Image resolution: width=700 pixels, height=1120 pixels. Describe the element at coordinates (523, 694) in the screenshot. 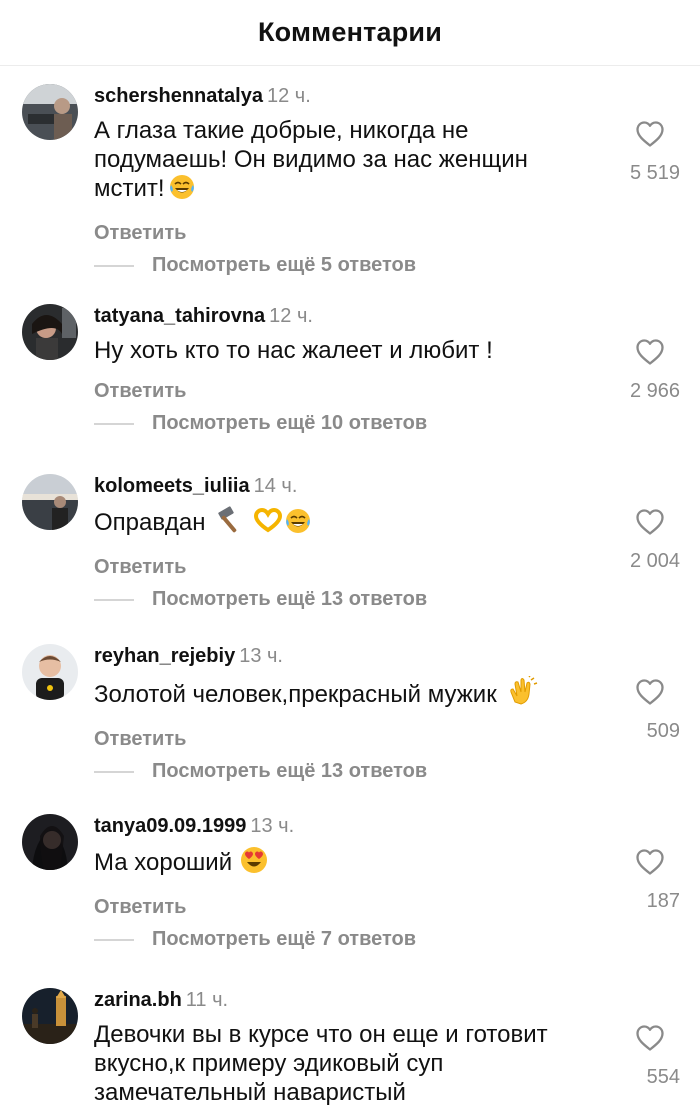

I see `clapping-hands-emoji-icon` at that location.